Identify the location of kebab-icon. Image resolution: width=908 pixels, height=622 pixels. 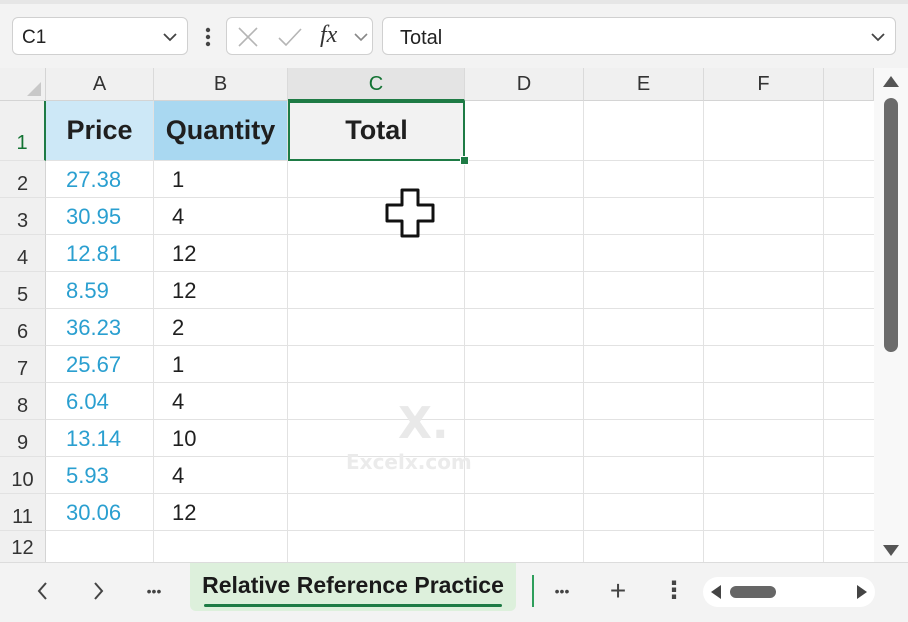
(208, 37).